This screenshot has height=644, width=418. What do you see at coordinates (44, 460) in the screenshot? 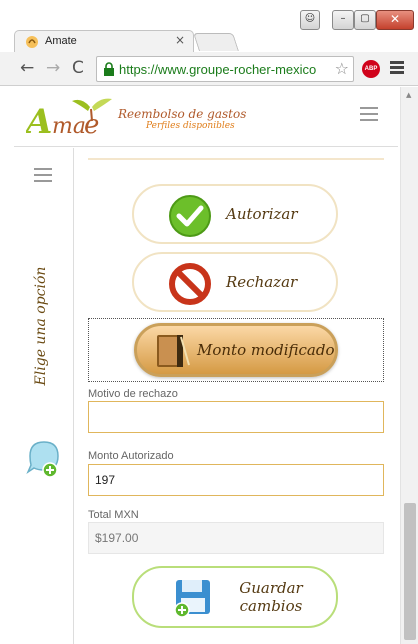
I see `add-option-bubble-icon` at bounding box center [44, 460].